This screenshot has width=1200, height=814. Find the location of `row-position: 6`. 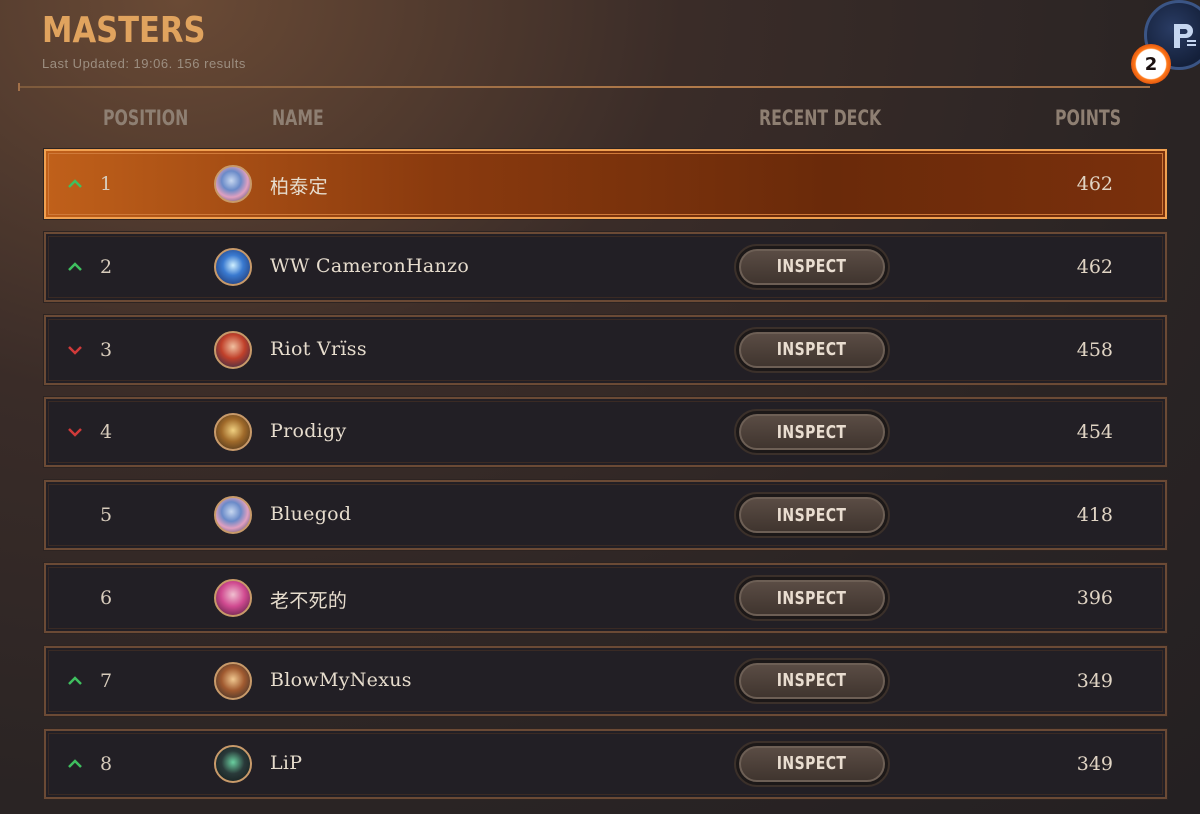

row-position: 6 is located at coordinates (106, 598).